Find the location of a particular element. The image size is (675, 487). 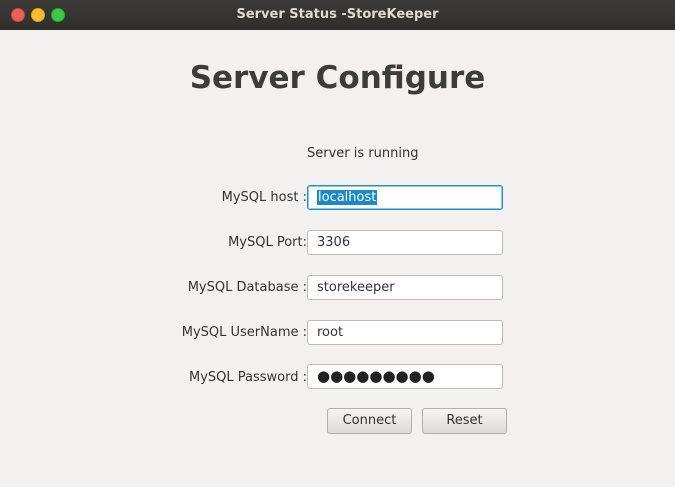

mysql-username-value: root is located at coordinates (330, 332).